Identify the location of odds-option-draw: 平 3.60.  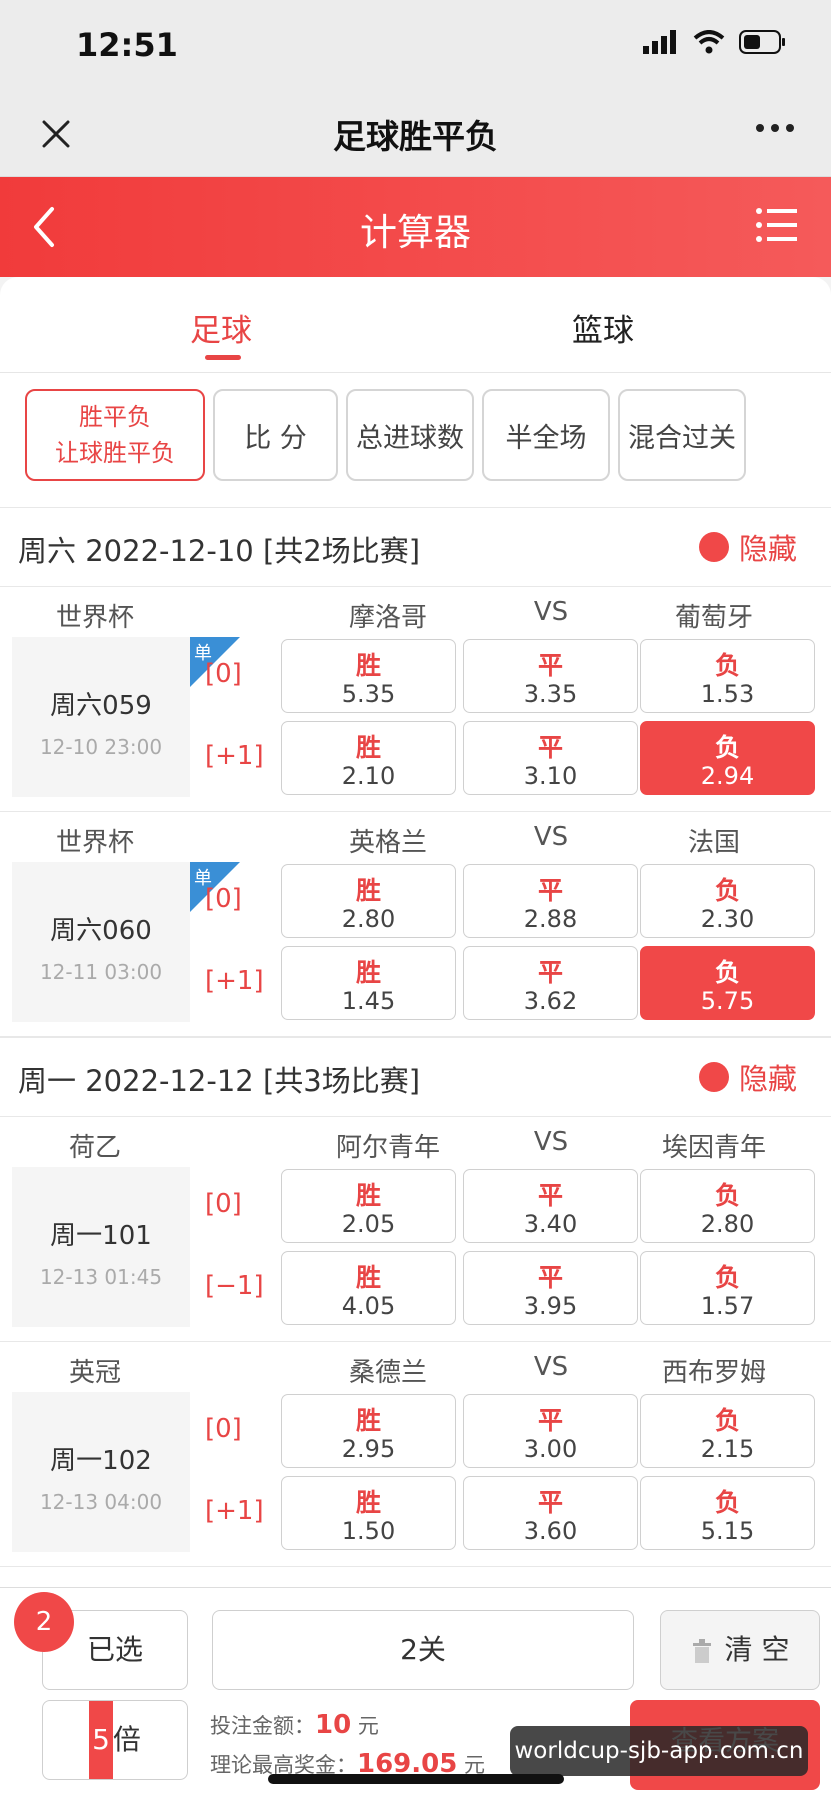
(550, 1513).